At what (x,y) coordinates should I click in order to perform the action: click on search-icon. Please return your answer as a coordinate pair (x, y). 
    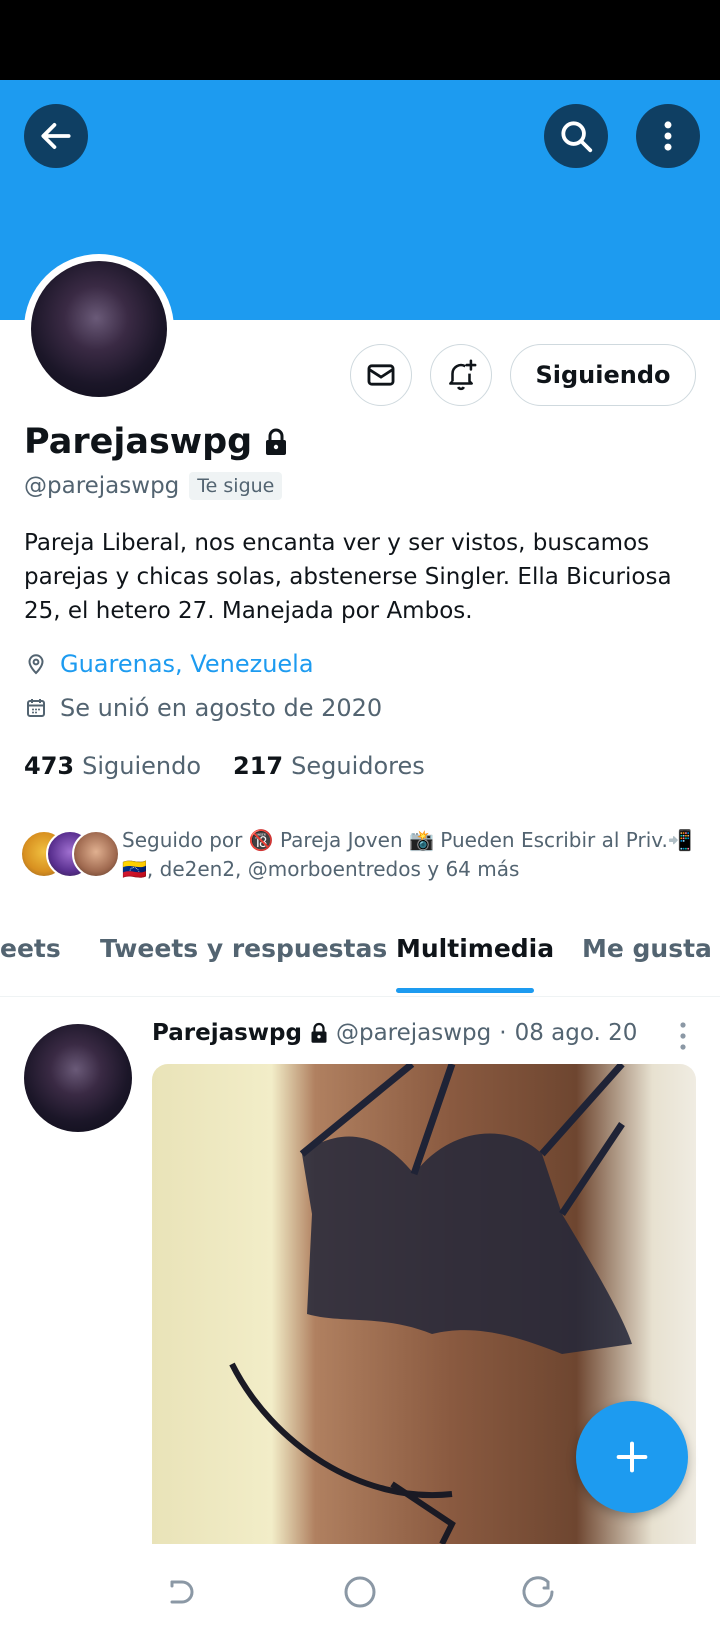
    Looking at the image, I should click on (577, 137).